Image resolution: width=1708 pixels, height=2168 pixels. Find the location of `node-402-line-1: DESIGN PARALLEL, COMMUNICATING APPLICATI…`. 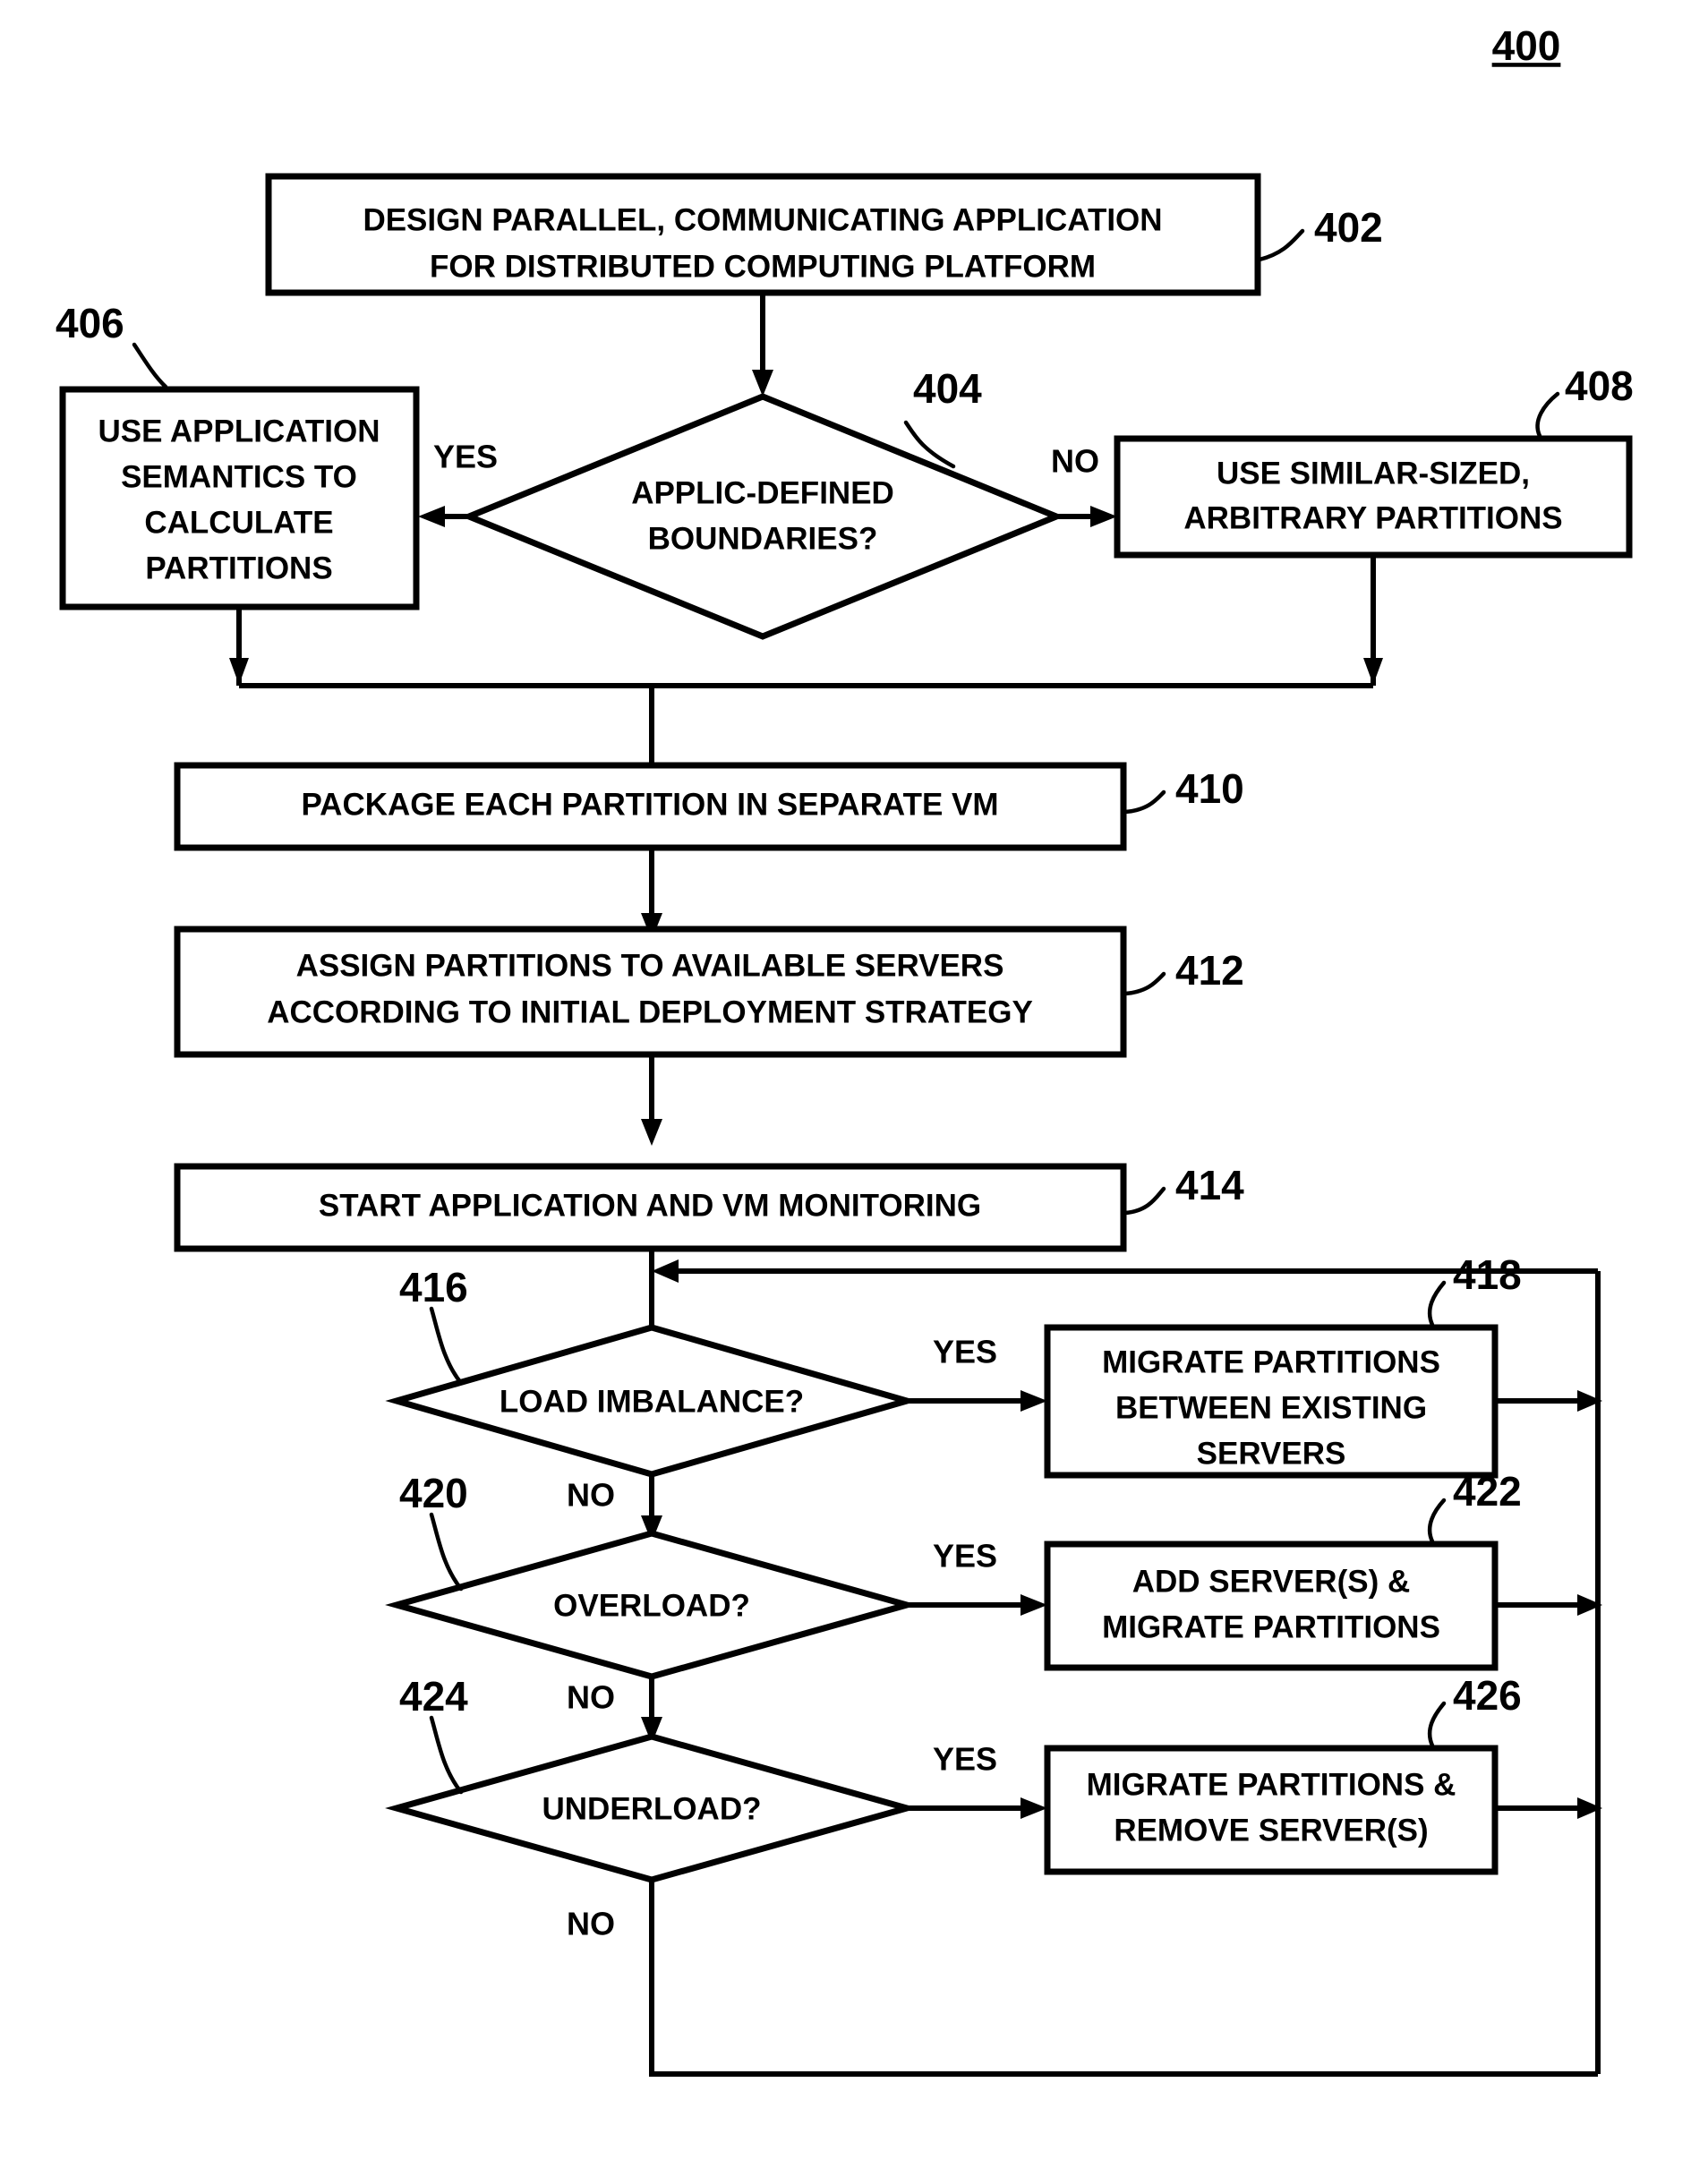

node-402-line-1: DESIGN PARALLEL, COMMUNICATING APPLICATI… is located at coordinates (762, 220).